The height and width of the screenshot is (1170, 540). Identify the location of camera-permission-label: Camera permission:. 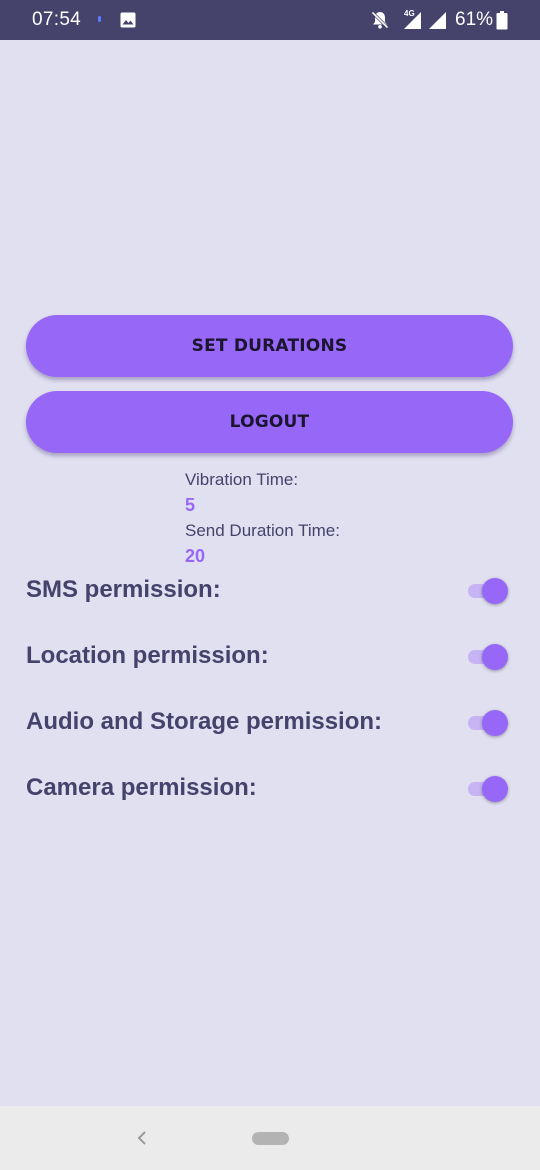
(141, 787).